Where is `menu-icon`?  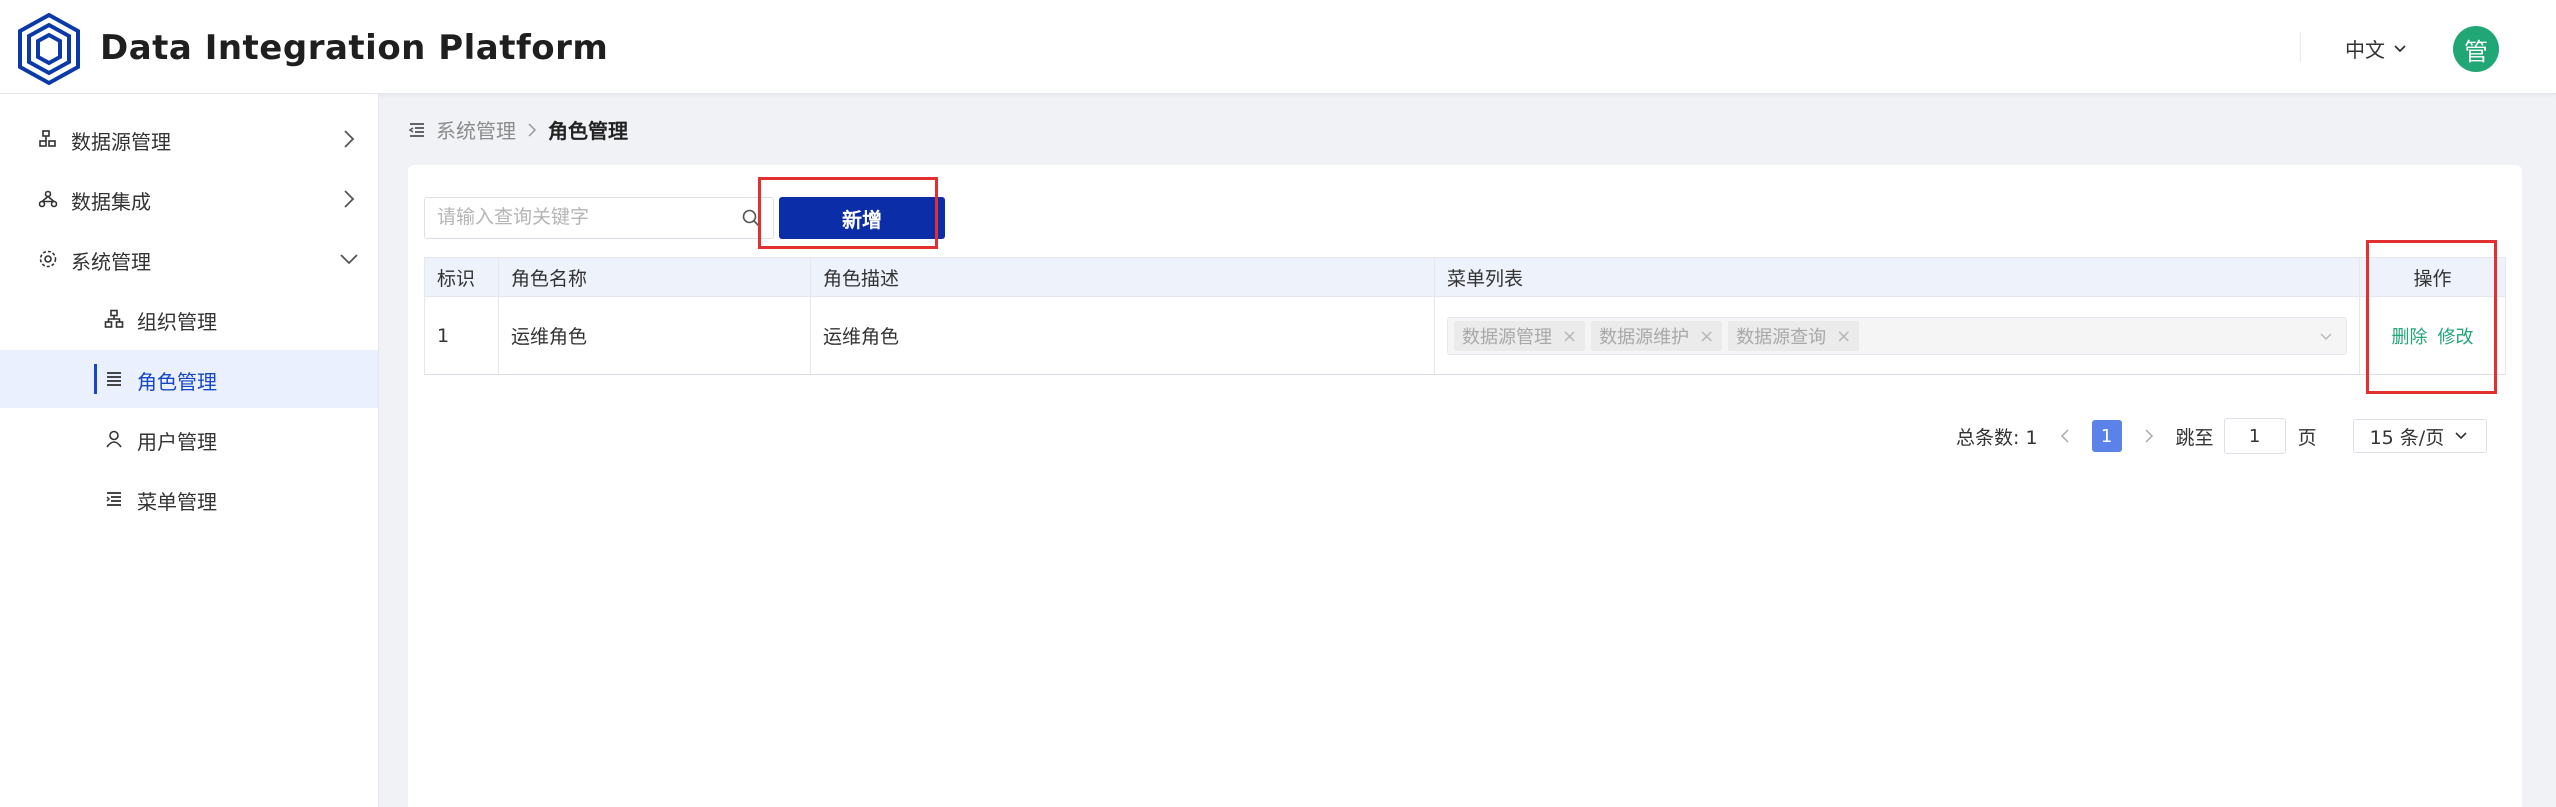
menu-icon is located at coordinates (113, 499).